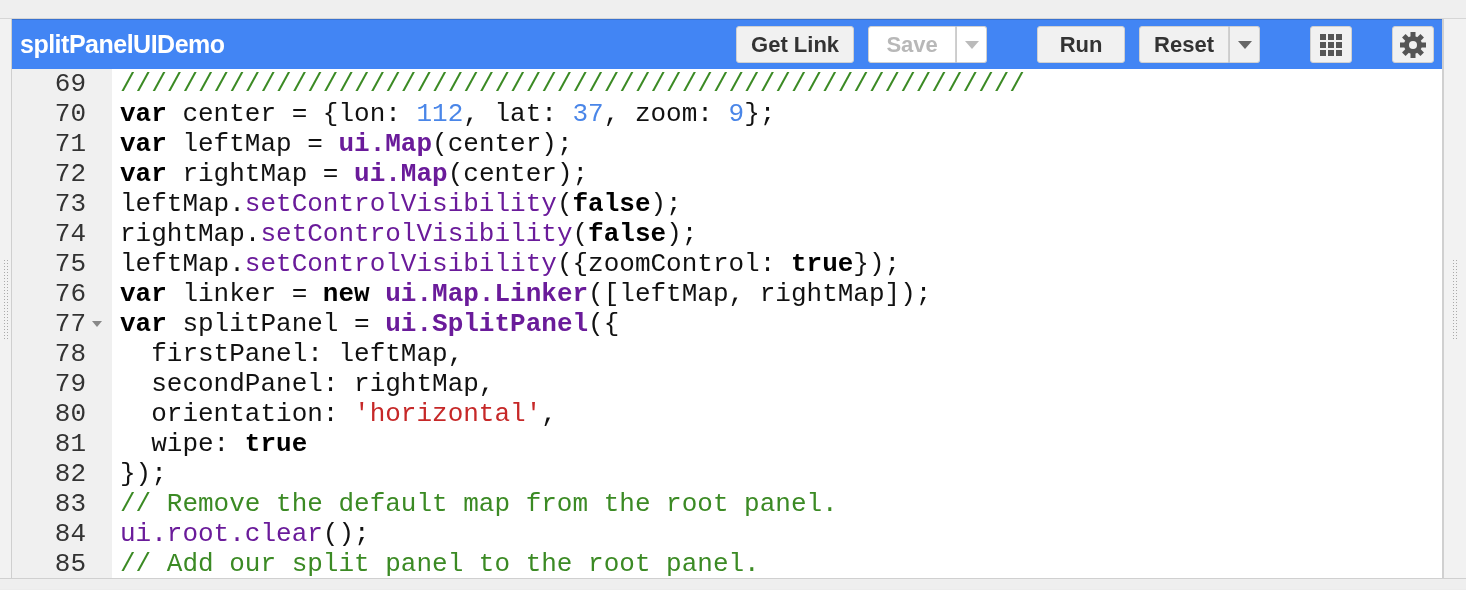 The image size is (1466, 590). Describe the element at coordinates (70, 114) in the screenshot. I see `line-number: 70` at that location.